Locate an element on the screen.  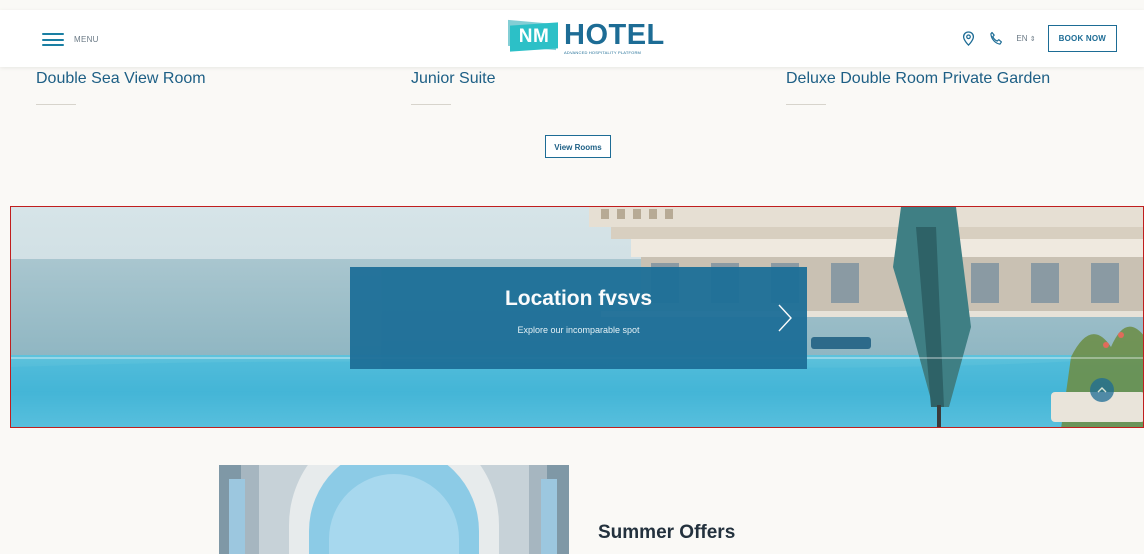
menu-button: MENU is located at coordinates (70, 39).